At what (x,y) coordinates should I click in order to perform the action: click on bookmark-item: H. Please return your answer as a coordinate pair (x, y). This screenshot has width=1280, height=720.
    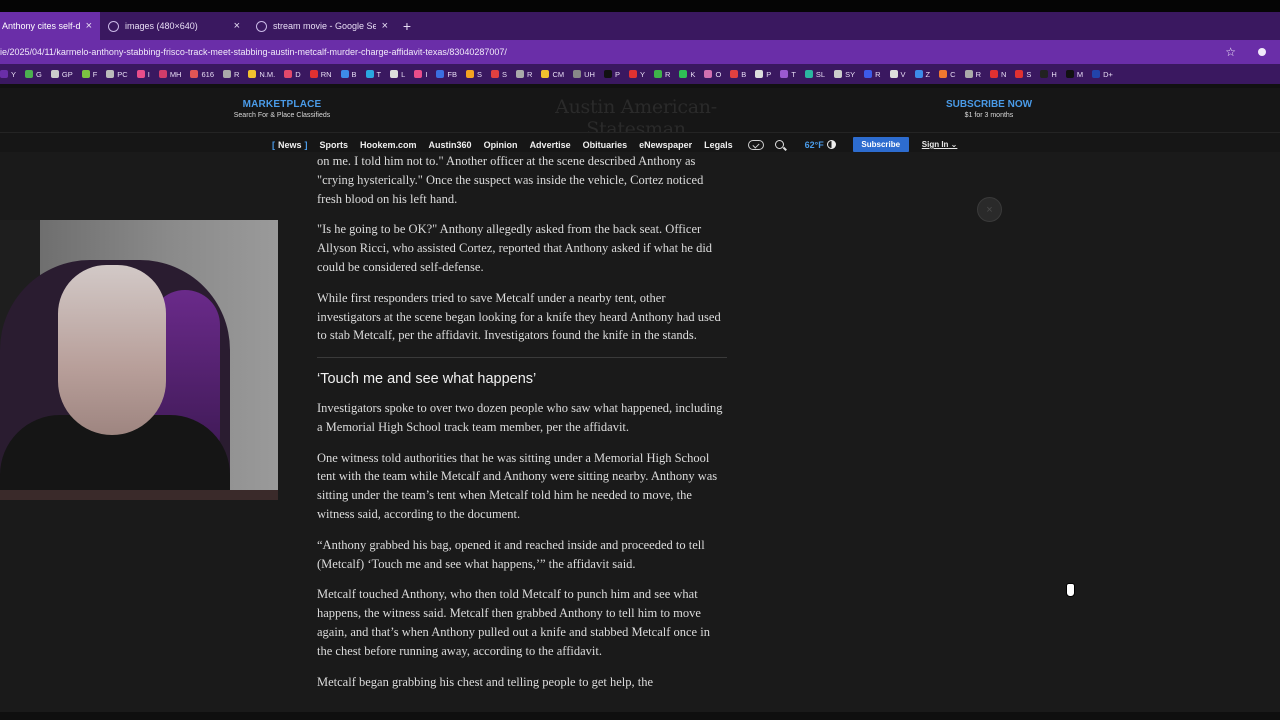
    Looking at the image, I should click on (1048, 74).